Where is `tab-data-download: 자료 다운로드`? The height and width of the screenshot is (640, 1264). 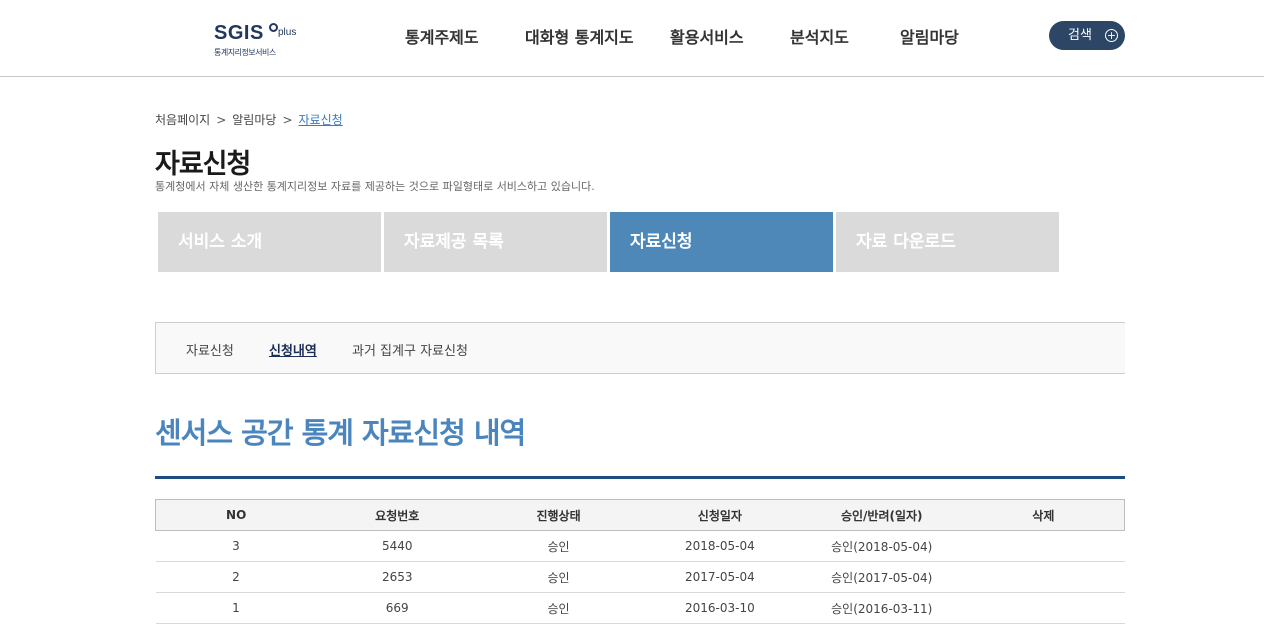
tab-data-download: 자료 다운로드 is located at coordinates (947, 242).